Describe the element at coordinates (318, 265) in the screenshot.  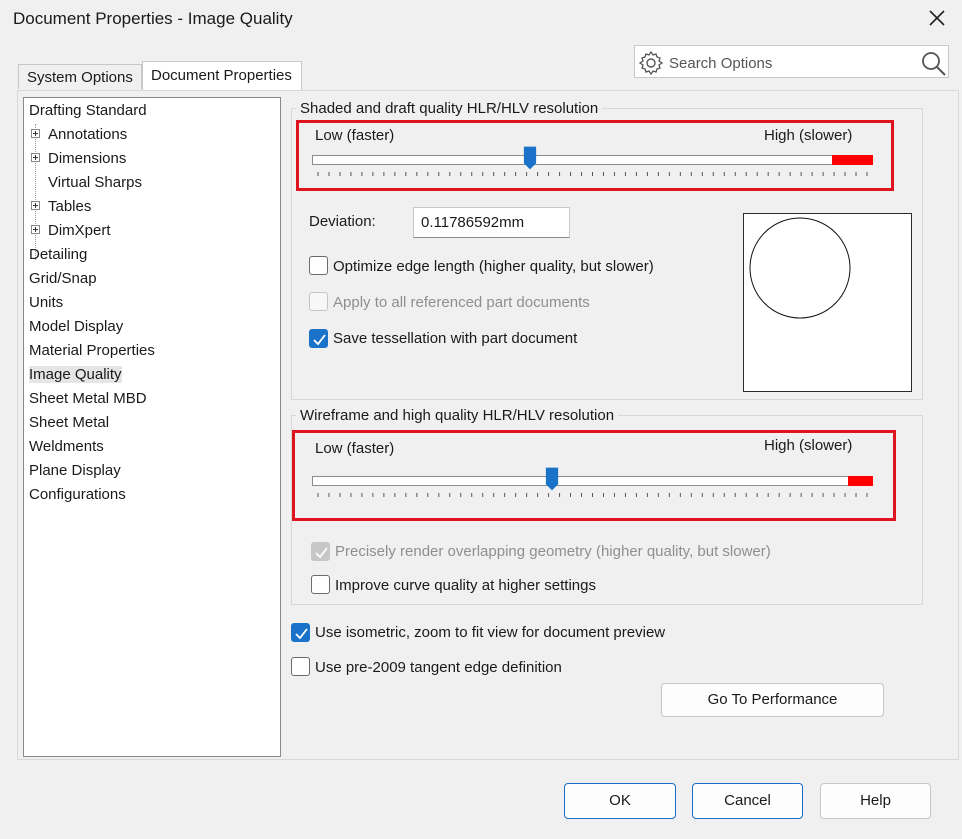
I see `optimize-edge-checkbox` at that location.